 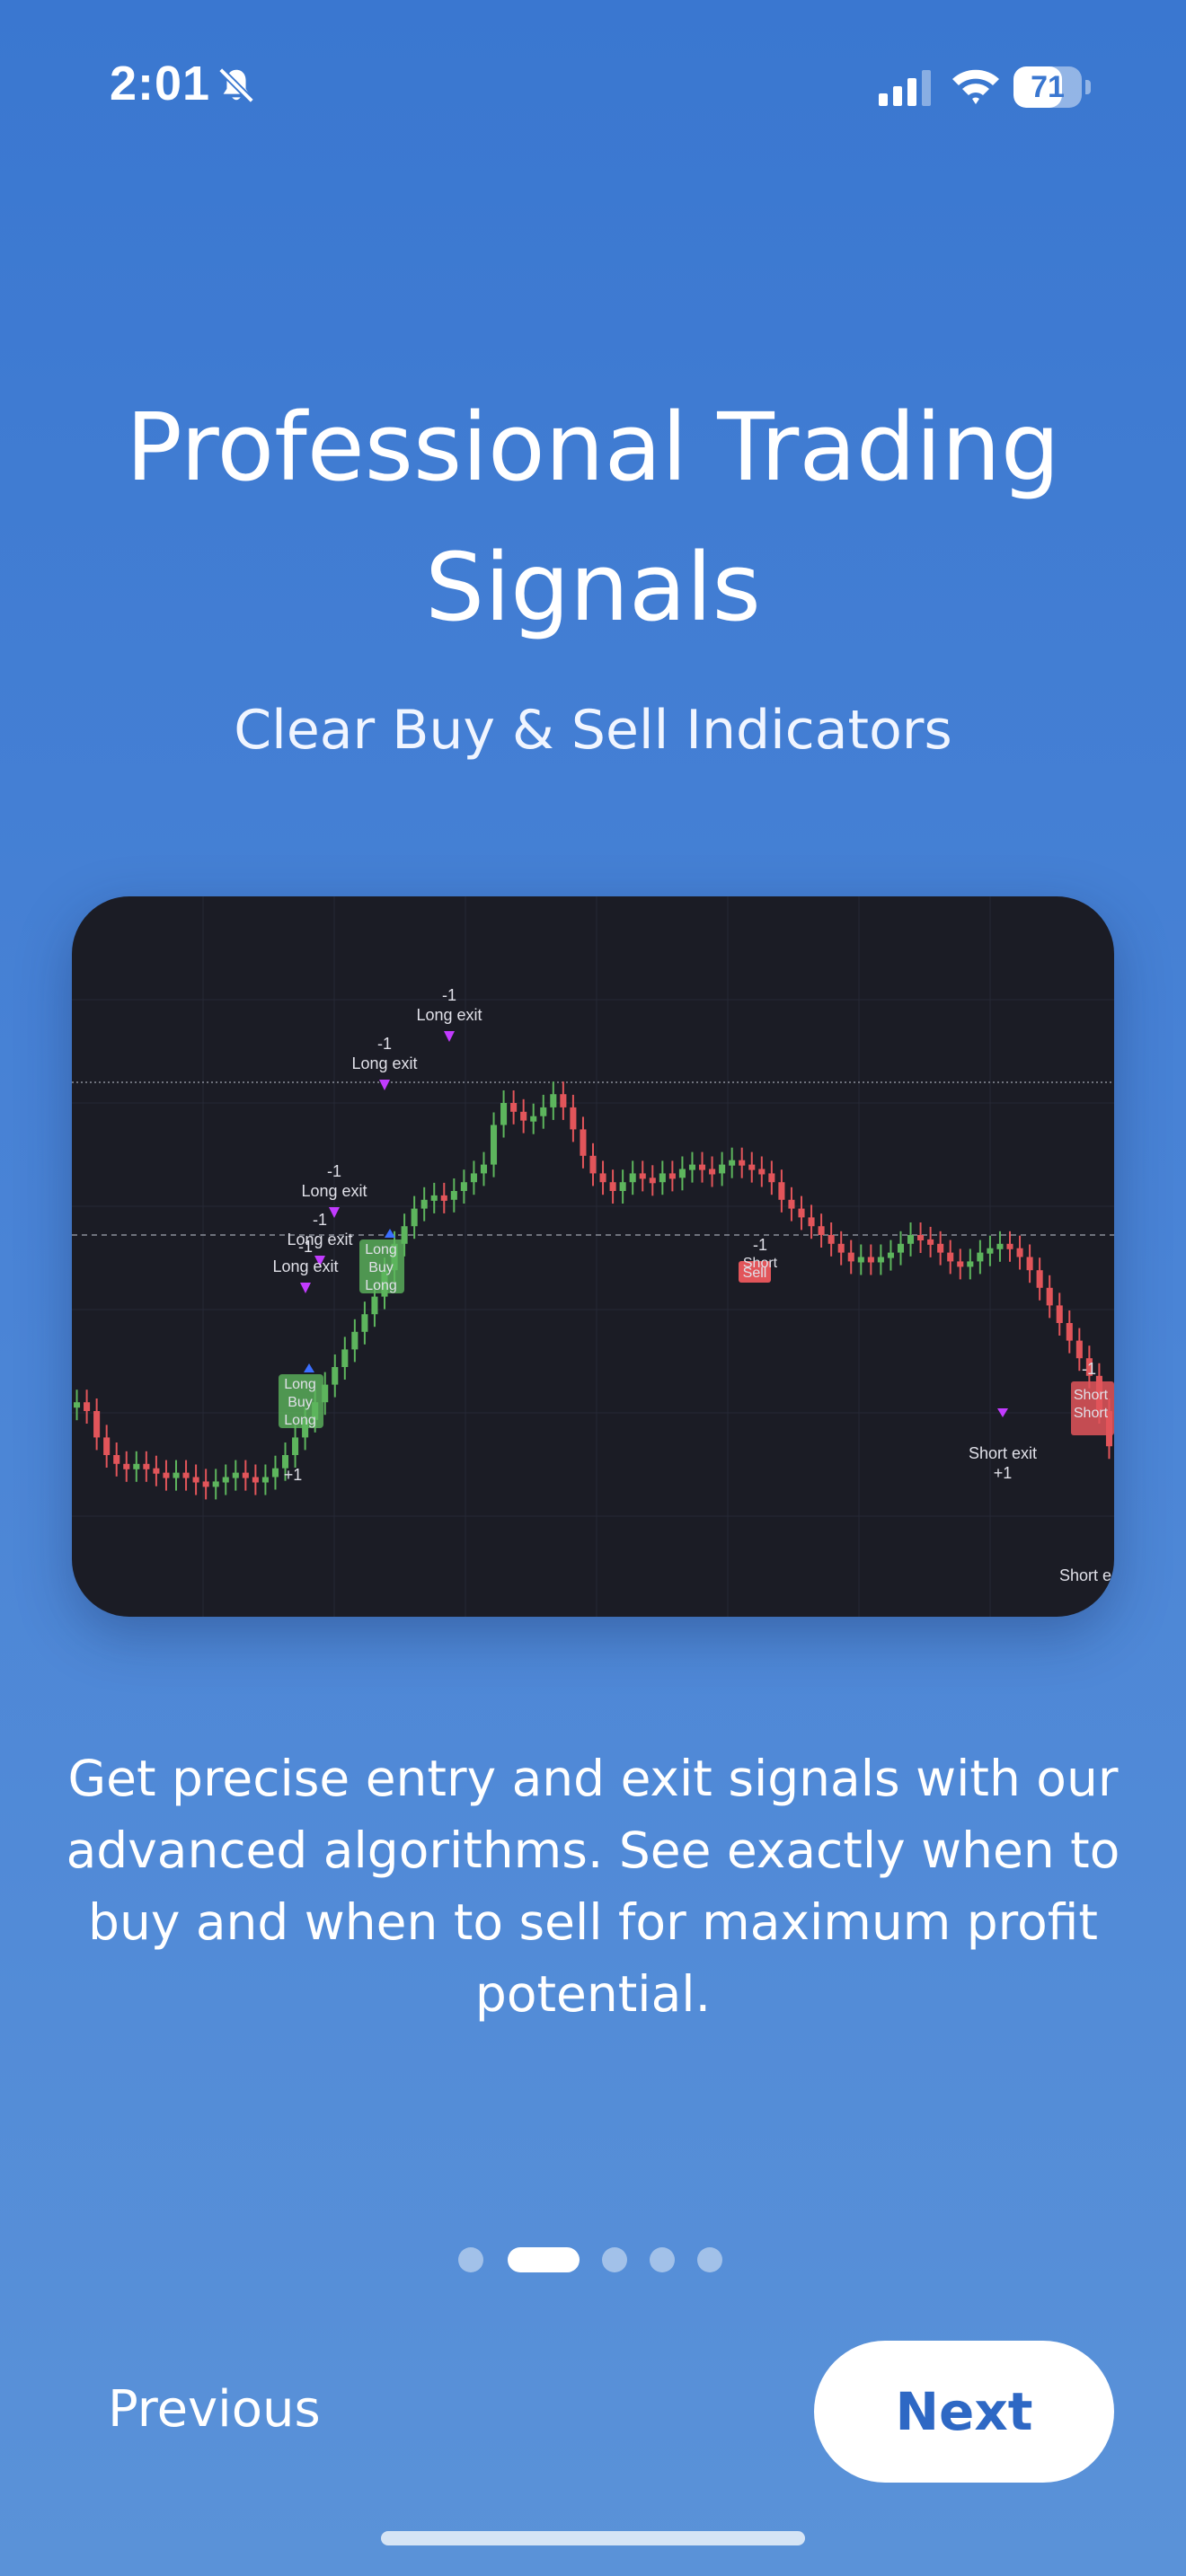 What do you see at coordinates (593, 730) in the screenshot?
I see `page-subtitle: Clear Buy & Sell Indicators` at bounding box center [593, 730].